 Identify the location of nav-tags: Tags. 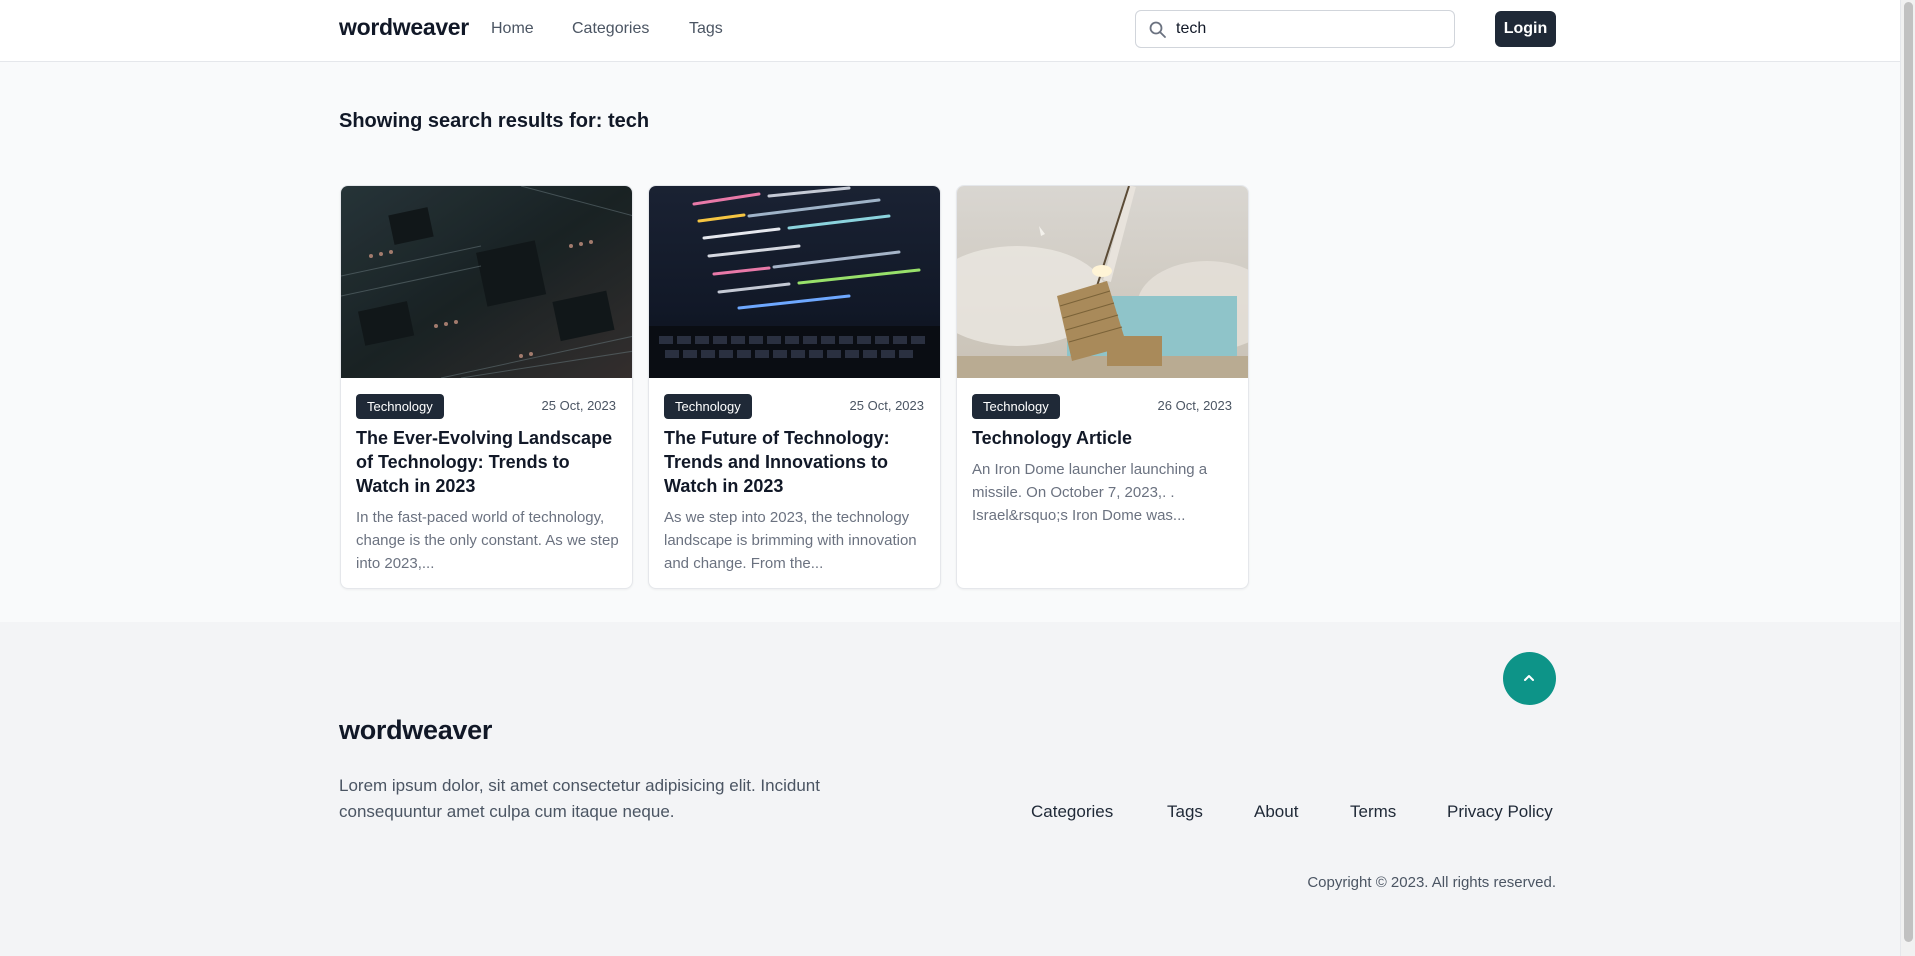
(706, 29).